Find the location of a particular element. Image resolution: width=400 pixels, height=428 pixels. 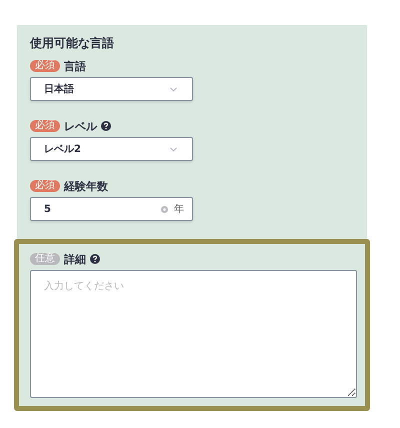

unit-label: 年 is located at coordinates (179, 209).